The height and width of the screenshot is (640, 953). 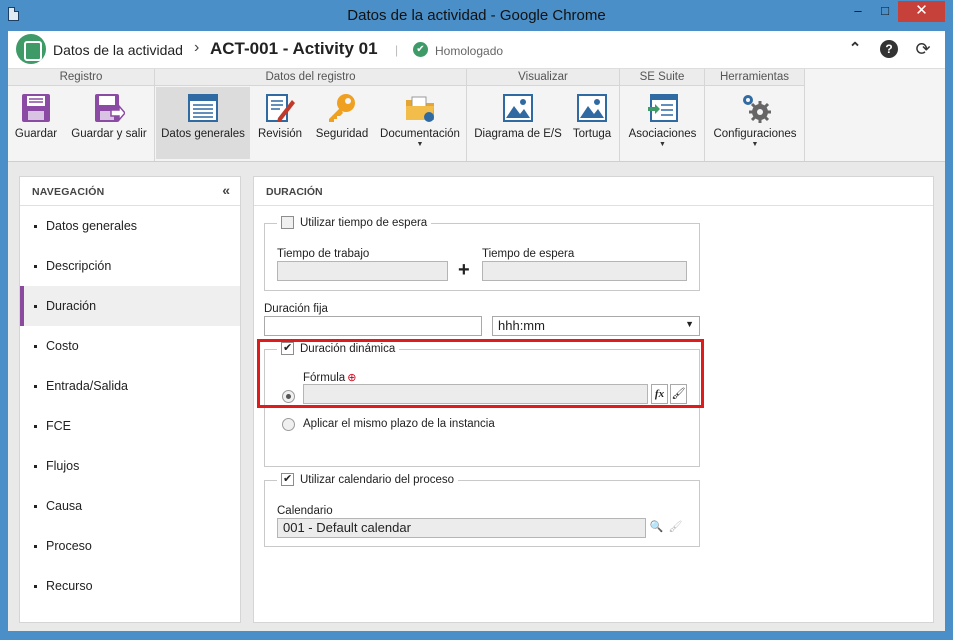 I want to click on dynamic-duration-checkbox-label: Duración dinámica, so click(x=348, y=348).